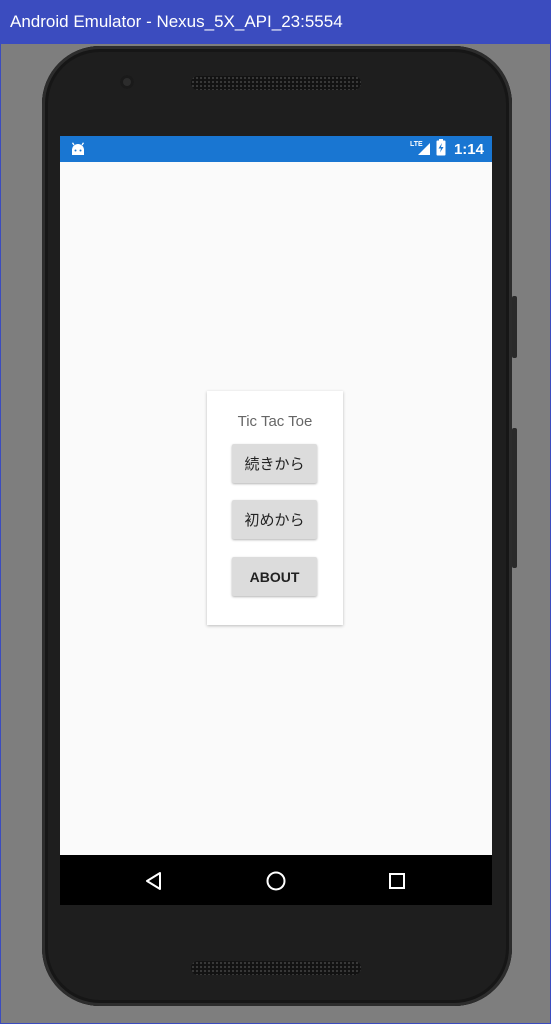 Image resolution: width=551 pixels, height=1024 pixels. Describe the element at coordinates (176, 21) in the screenshot. I see `window-title: Android Emulator - Nexus_5X_API_23:5554` at that location.